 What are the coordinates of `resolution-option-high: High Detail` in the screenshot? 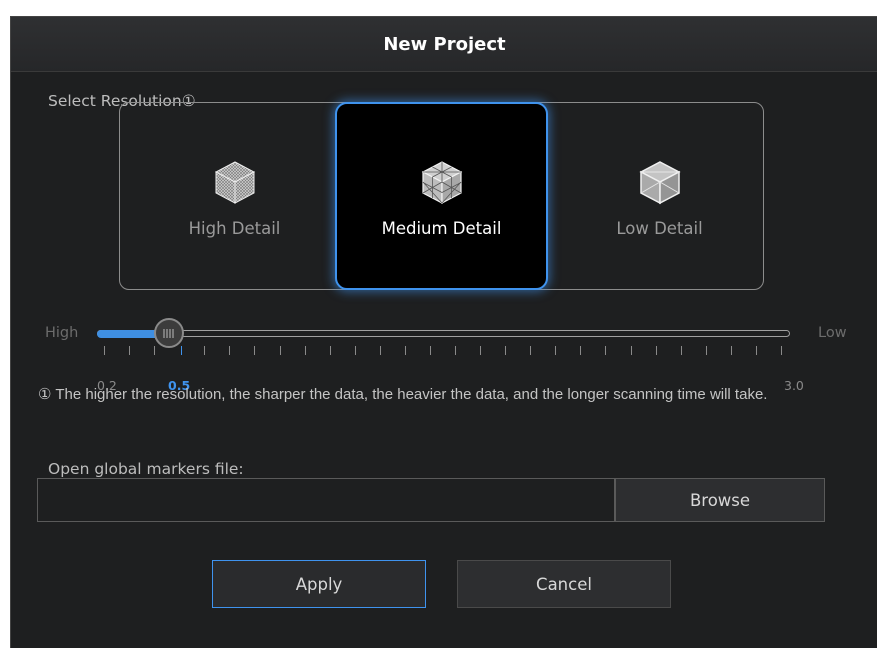 It's located at (234, 196).